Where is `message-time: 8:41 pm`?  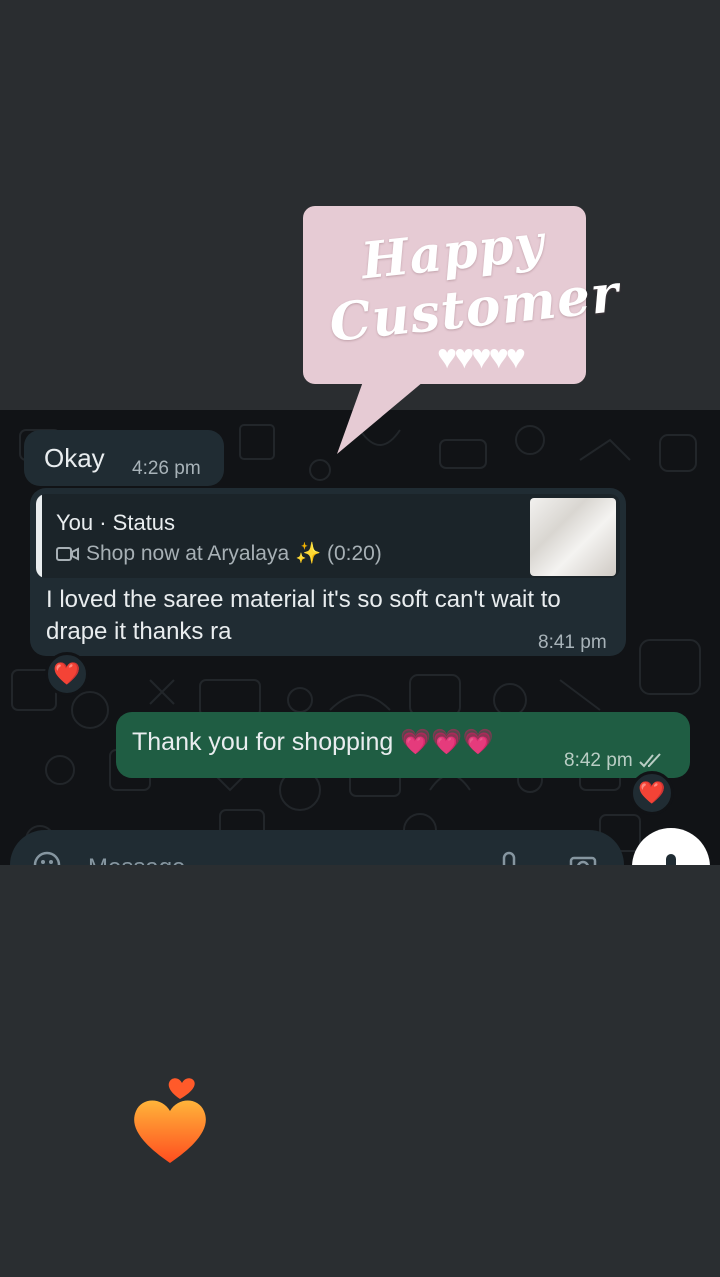
message-time: 8:41 pm is located at coordinates (572, 642).